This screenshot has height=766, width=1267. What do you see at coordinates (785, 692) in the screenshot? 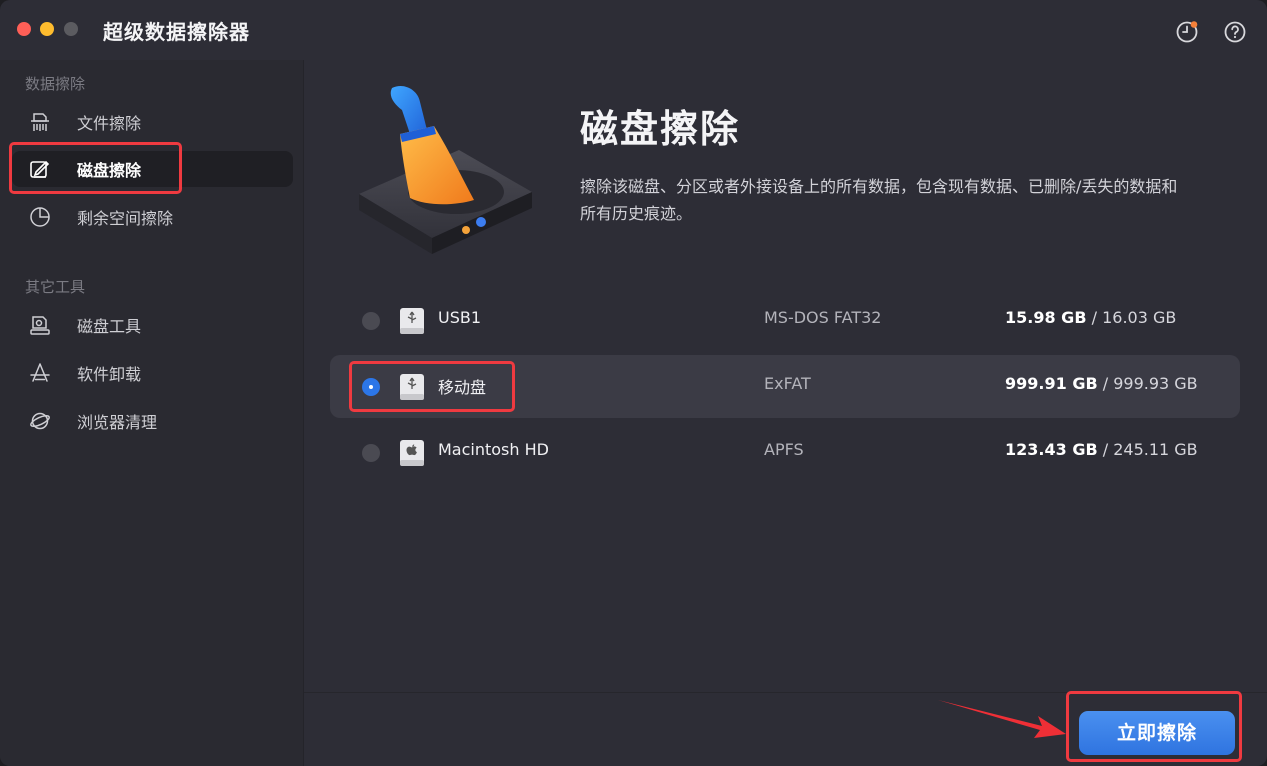
I see `footer-divider` at bounding box center [785, 692].